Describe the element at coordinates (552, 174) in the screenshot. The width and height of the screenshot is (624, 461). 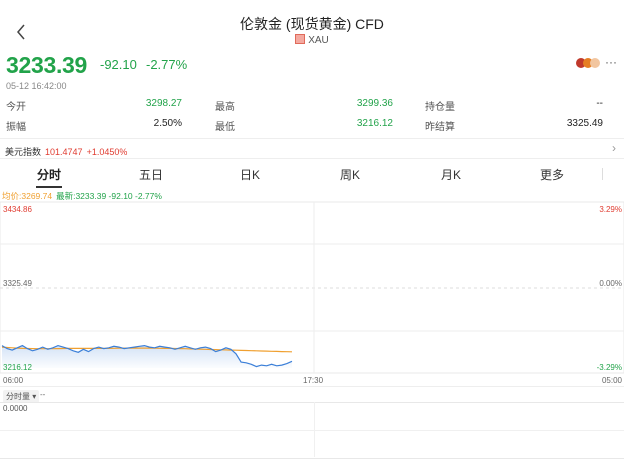
I see `tab-more: 更多` at that location.